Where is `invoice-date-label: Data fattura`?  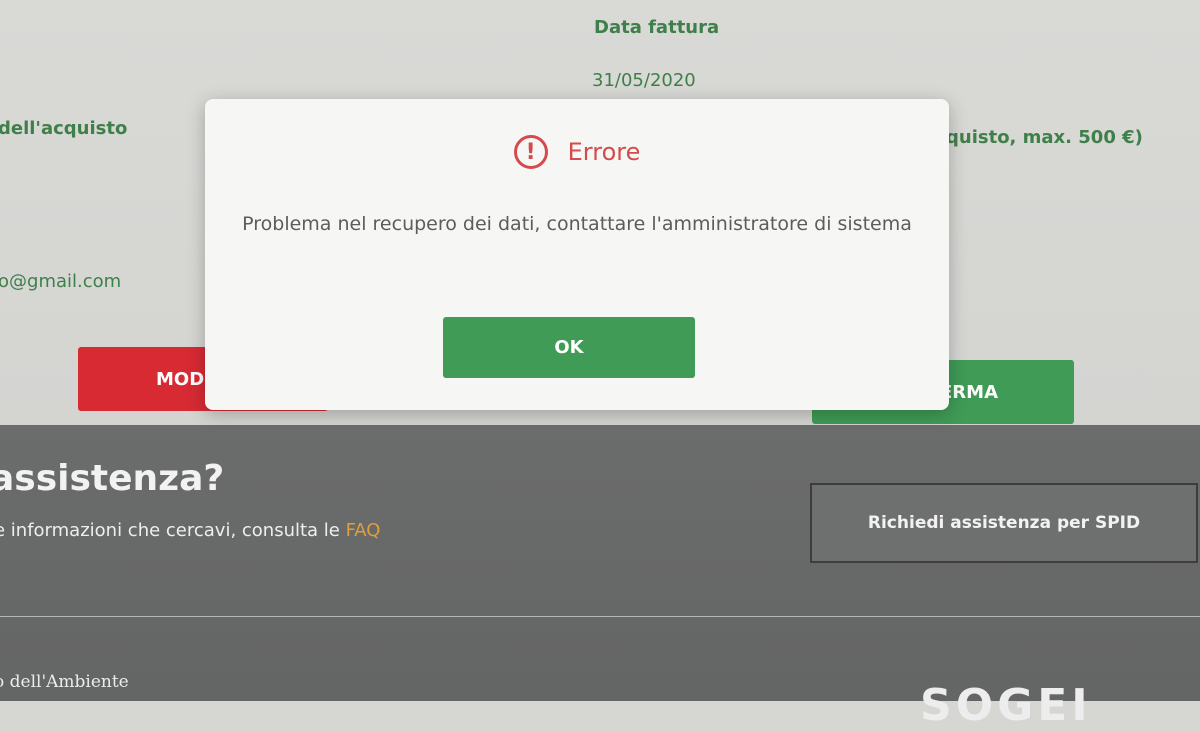 invoice-date-label: Data fattura is located at coordinates (657, 27).